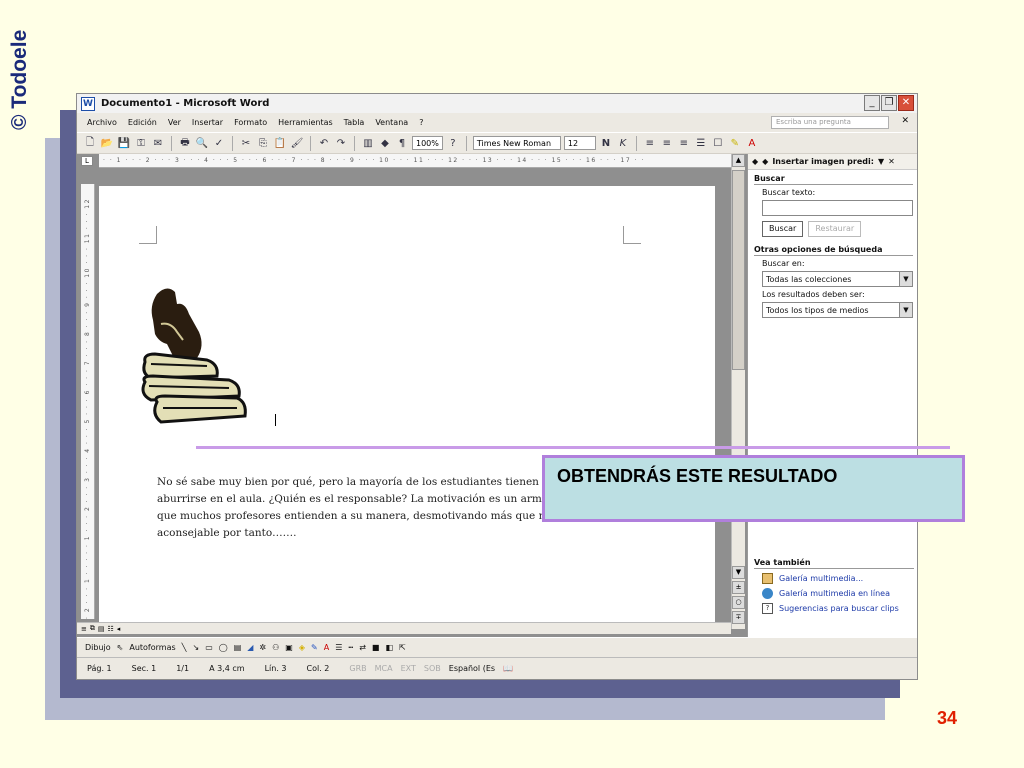  I want to click on copy-icon: ⎘, so click(263, 143).